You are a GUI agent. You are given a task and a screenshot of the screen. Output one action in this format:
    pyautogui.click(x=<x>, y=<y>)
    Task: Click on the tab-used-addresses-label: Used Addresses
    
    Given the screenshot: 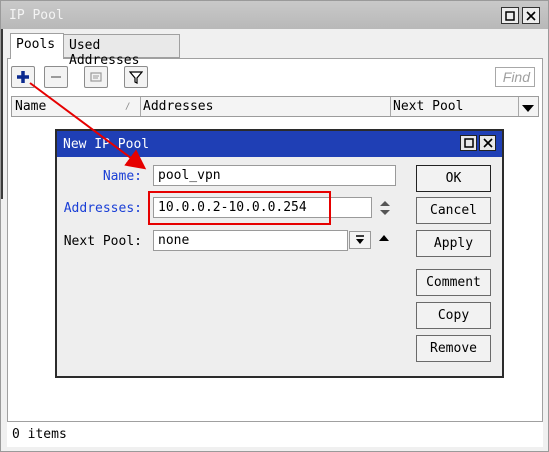 What is the action you would take?
    pyautogui.click(x=104, y=53)
    